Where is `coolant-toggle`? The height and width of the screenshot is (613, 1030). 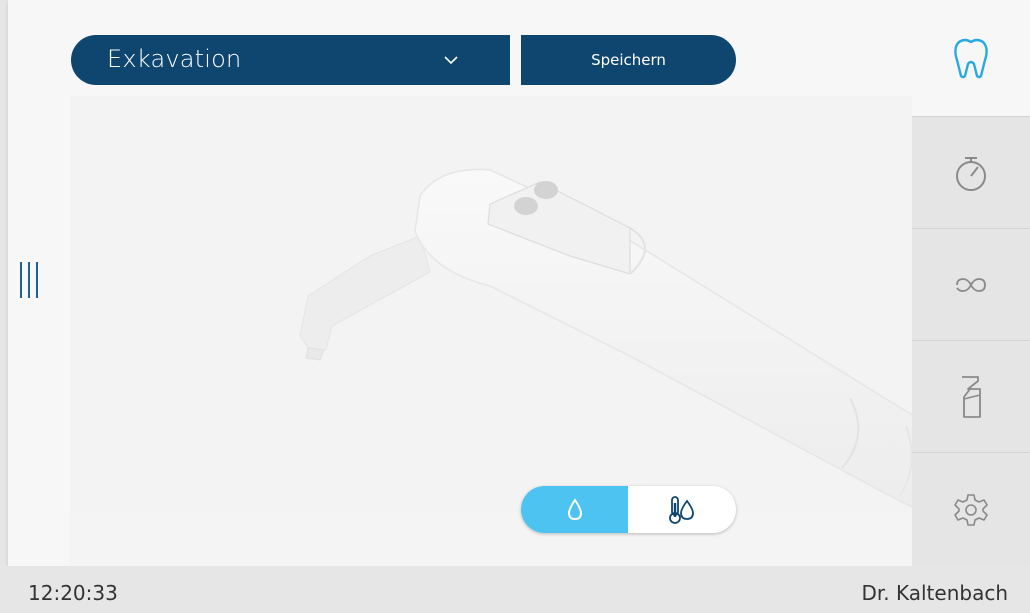 coolant-toggle is located at coordinates (628, 509).